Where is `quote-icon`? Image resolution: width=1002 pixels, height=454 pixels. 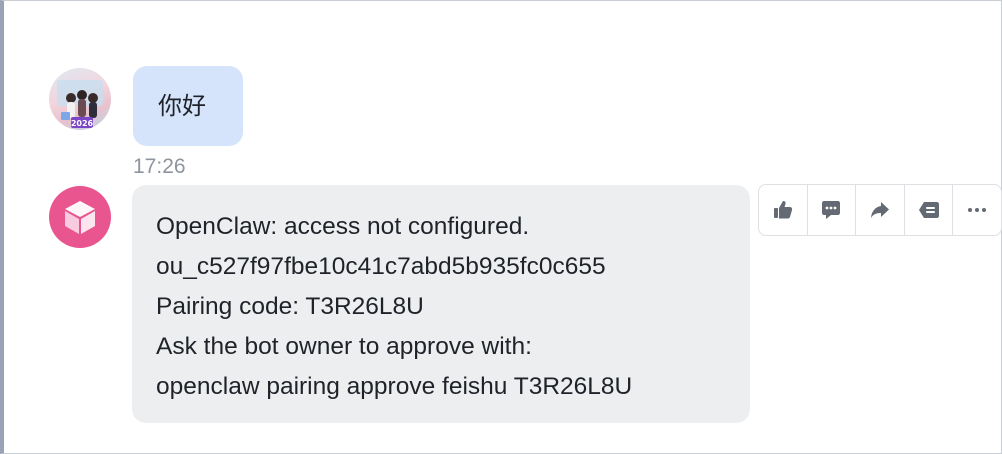
quote-icon is located at coordinates (928, 210).